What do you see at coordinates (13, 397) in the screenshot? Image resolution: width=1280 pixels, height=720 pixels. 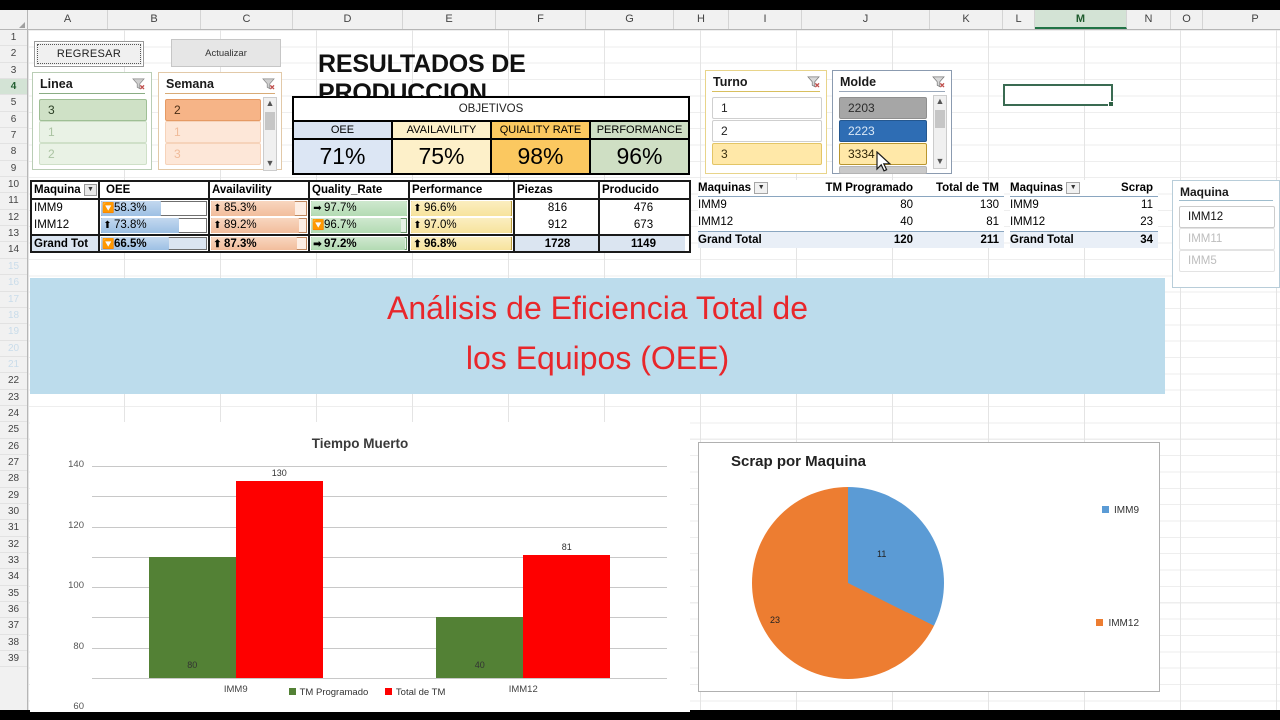 I see `row-header-23: 23` at bounding box center [13, 397].